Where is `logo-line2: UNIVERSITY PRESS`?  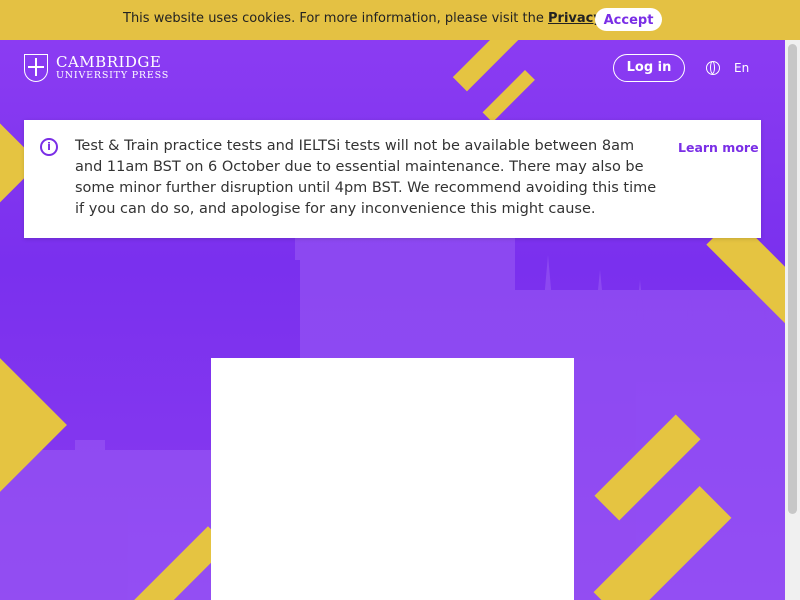 logo-line2: UNIVERSITY PRESS is located at coordinates (113, 75).